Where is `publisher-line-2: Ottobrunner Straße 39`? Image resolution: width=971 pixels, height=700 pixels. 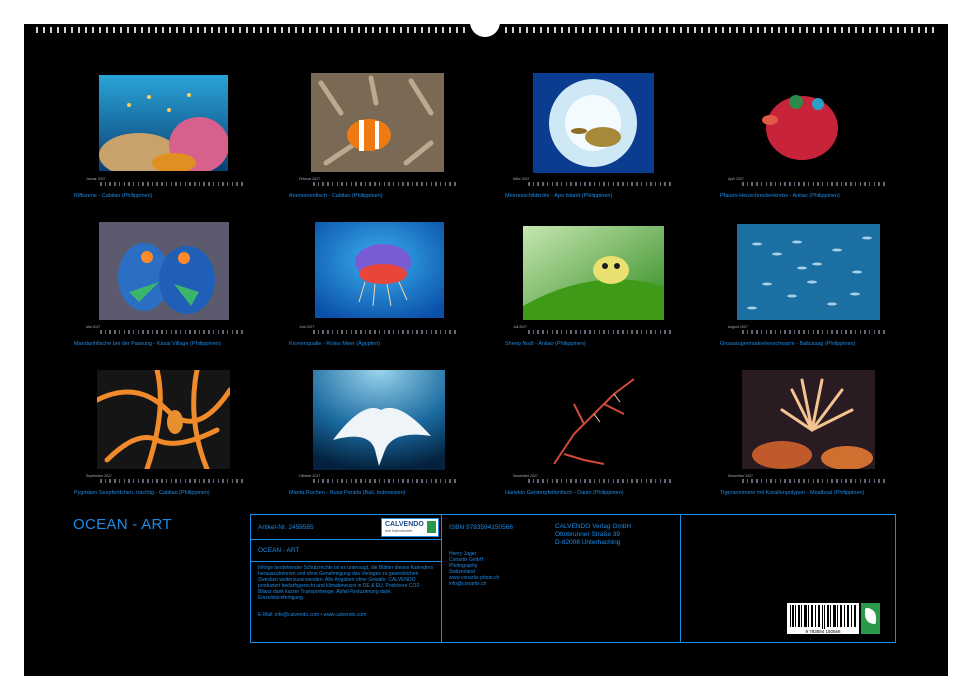 publisher-line-2: Ottobrunner Straße 39 is located at coordinates (588, 534).